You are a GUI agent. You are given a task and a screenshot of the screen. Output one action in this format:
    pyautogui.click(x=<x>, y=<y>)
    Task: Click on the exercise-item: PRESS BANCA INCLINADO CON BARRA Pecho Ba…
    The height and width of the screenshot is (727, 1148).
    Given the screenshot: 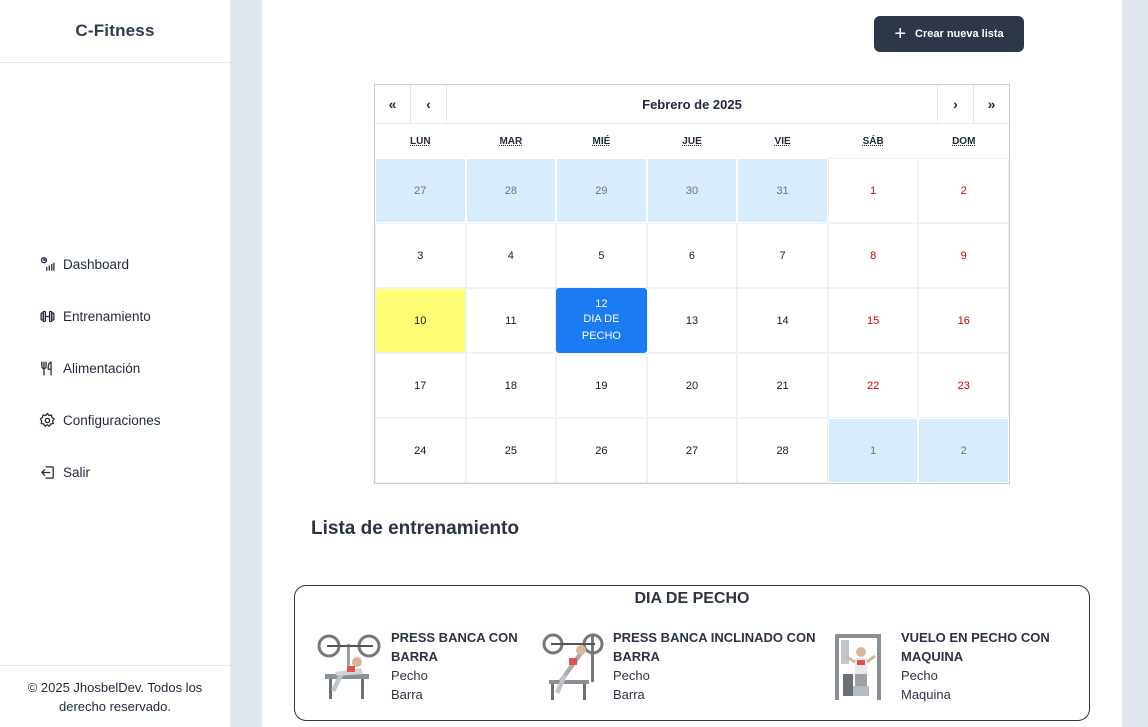 What is the action you would take?
    pyautogui.click(x=677, y=666)
    